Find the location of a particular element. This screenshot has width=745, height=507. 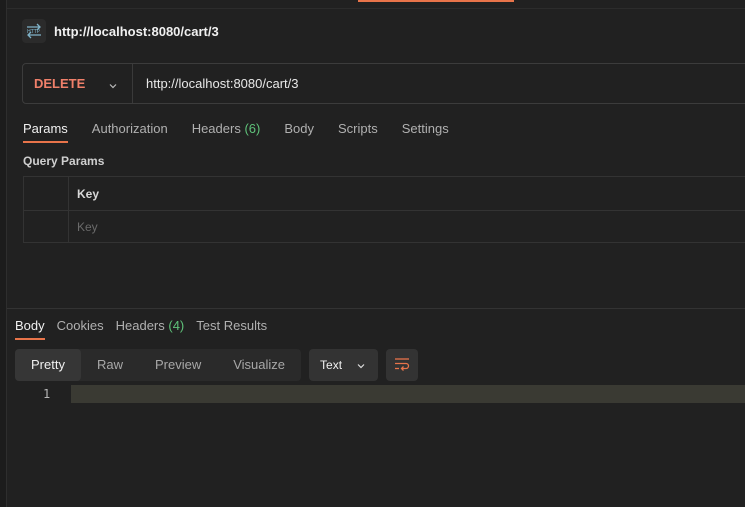

url-input: http://localhost:8080/cart/3 is located at coordinates (215, 83).